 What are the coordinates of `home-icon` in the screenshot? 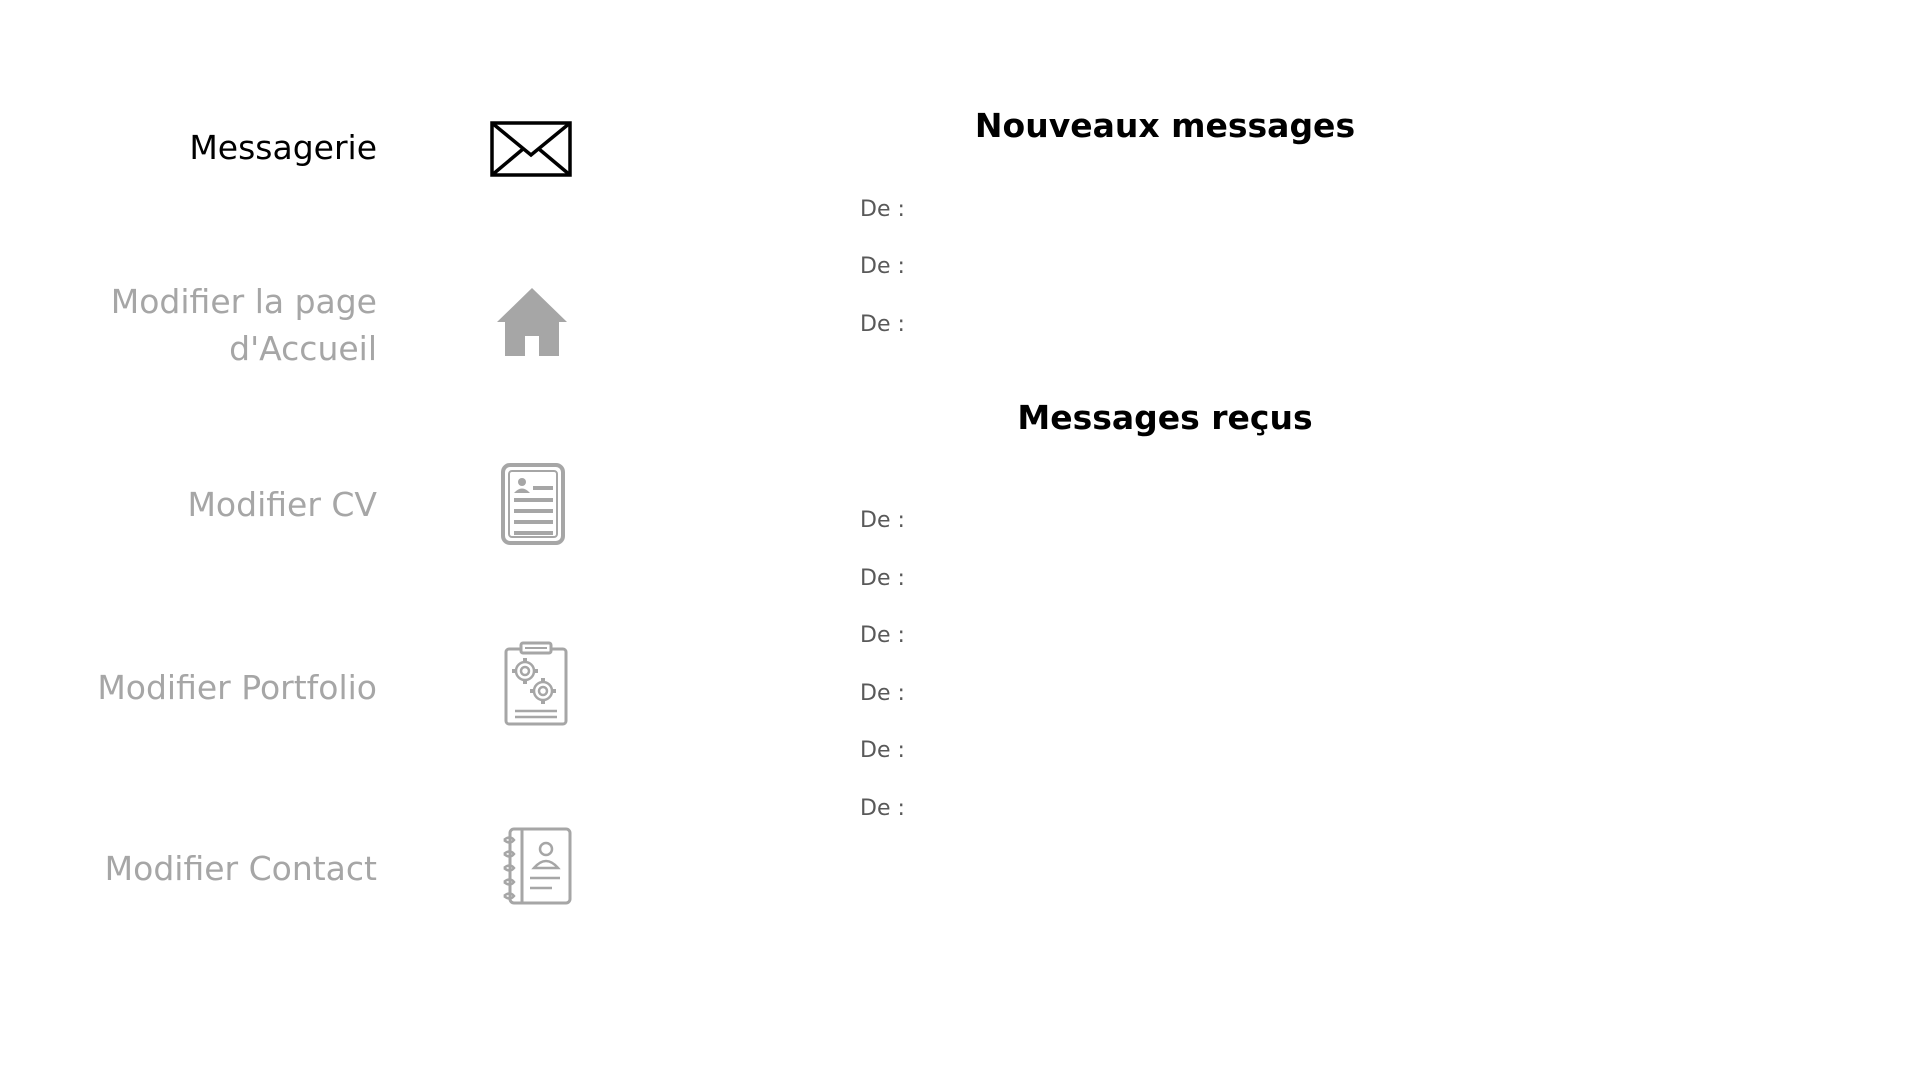 It's located at (532, 322).